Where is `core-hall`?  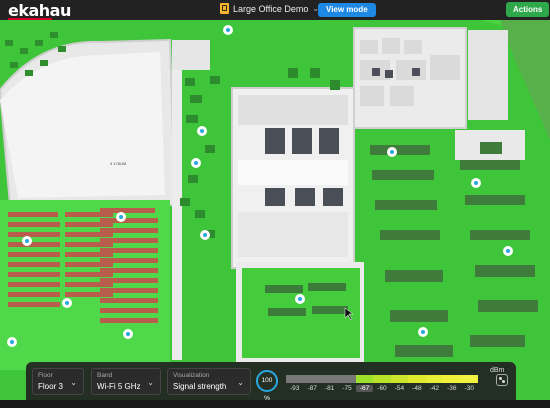
core-hall is located at coordinates (293, 172).